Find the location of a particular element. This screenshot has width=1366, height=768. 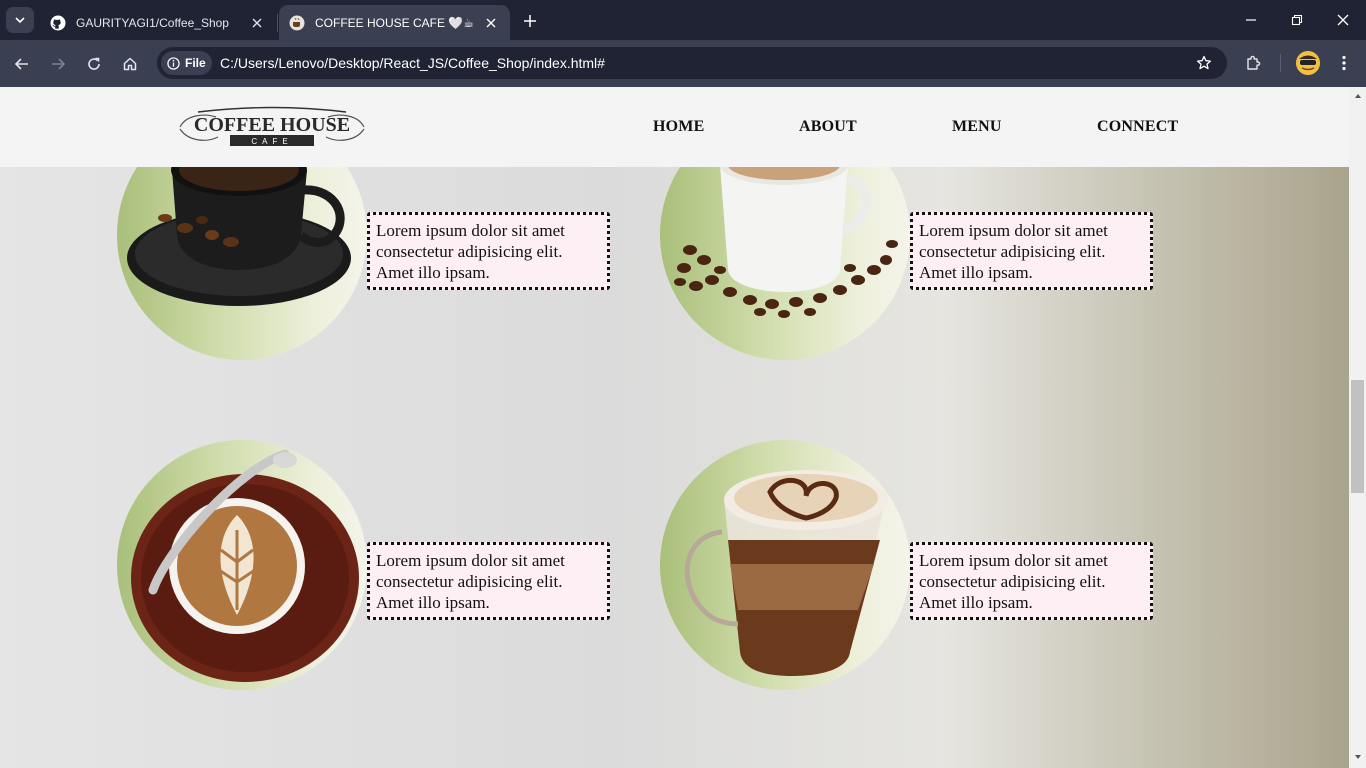

extensions-button is located at coordinates (1254, 63).